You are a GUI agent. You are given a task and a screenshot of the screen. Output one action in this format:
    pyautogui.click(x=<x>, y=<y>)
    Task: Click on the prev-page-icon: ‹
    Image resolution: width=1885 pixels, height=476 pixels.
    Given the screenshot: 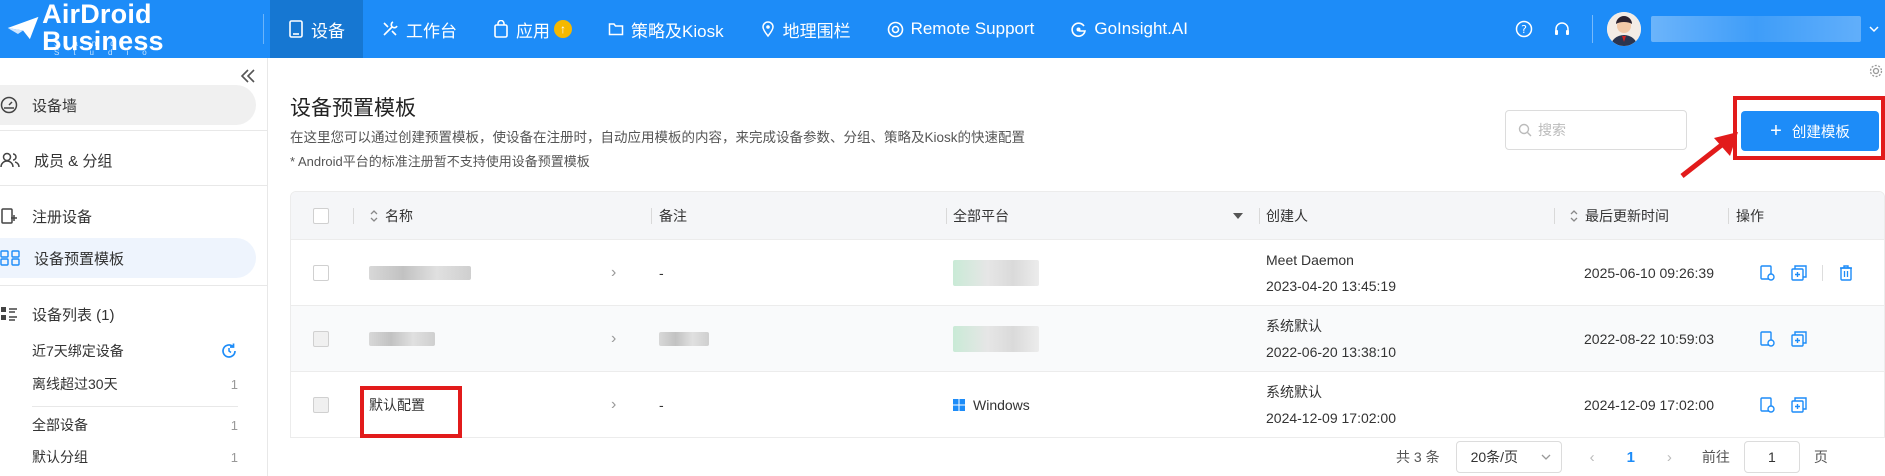 What is the action you would take?
    pyautogui.click(x=1592, y=457)
    